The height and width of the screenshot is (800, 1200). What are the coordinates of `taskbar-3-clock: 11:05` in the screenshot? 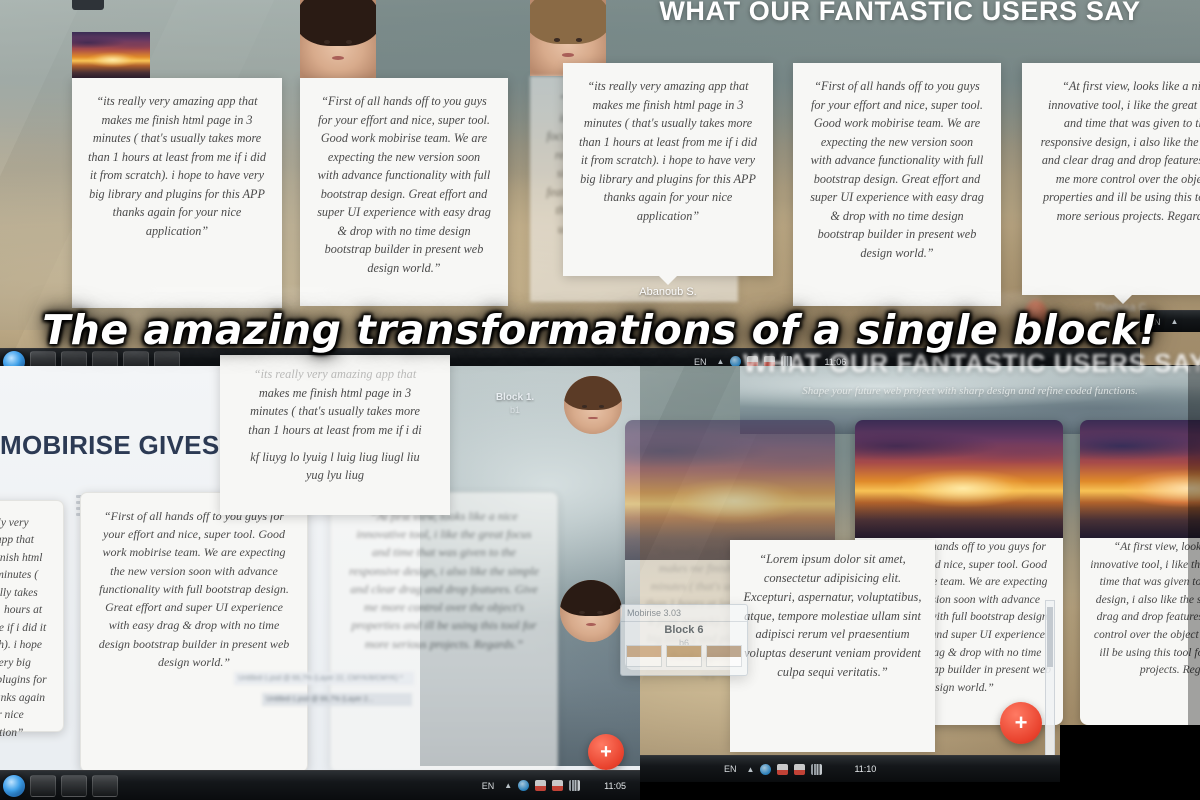 It's located at (619, 786).